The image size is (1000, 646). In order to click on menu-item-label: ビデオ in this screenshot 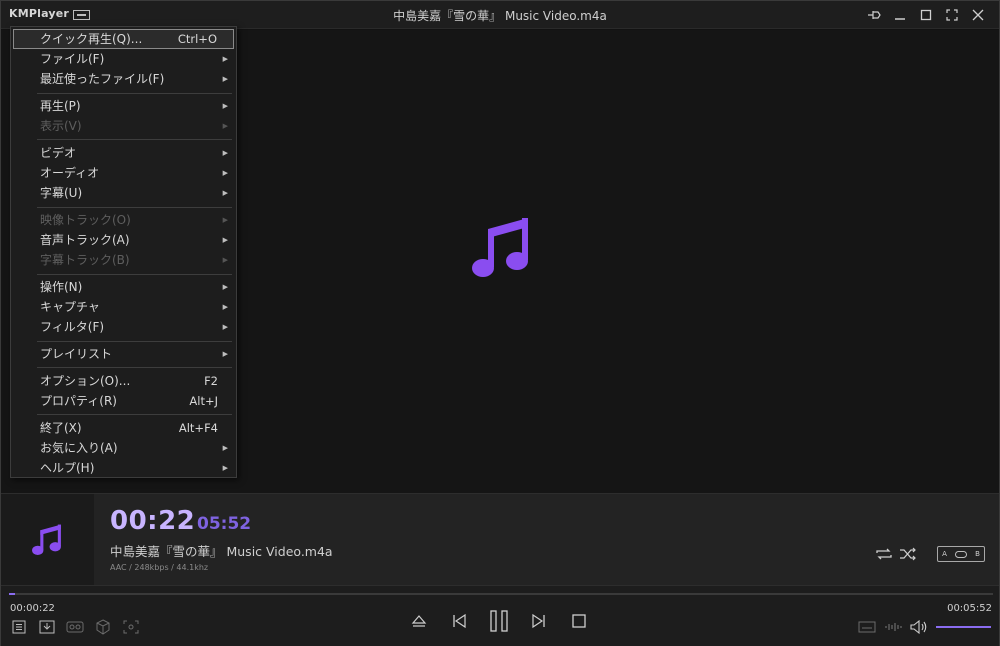, I will do `click(58, 152)`.